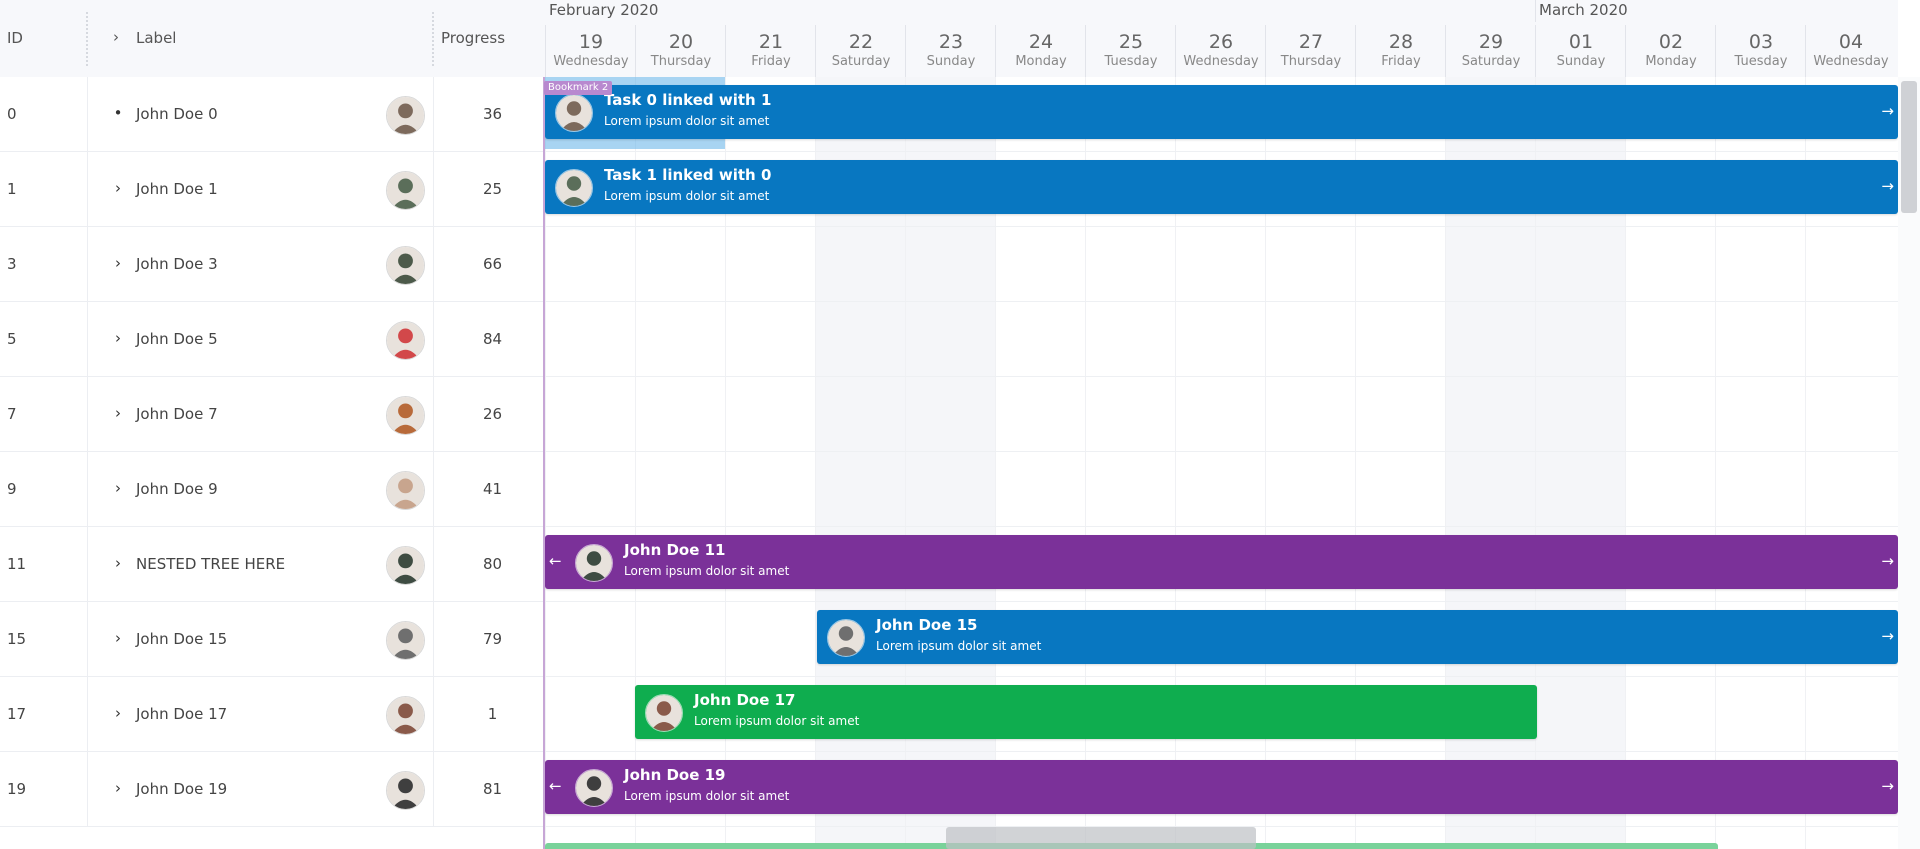 Image resolution: width=1920 pixels, height=849 pixels. I want to click on day-weekday: Saturday, so click(1491, 61).